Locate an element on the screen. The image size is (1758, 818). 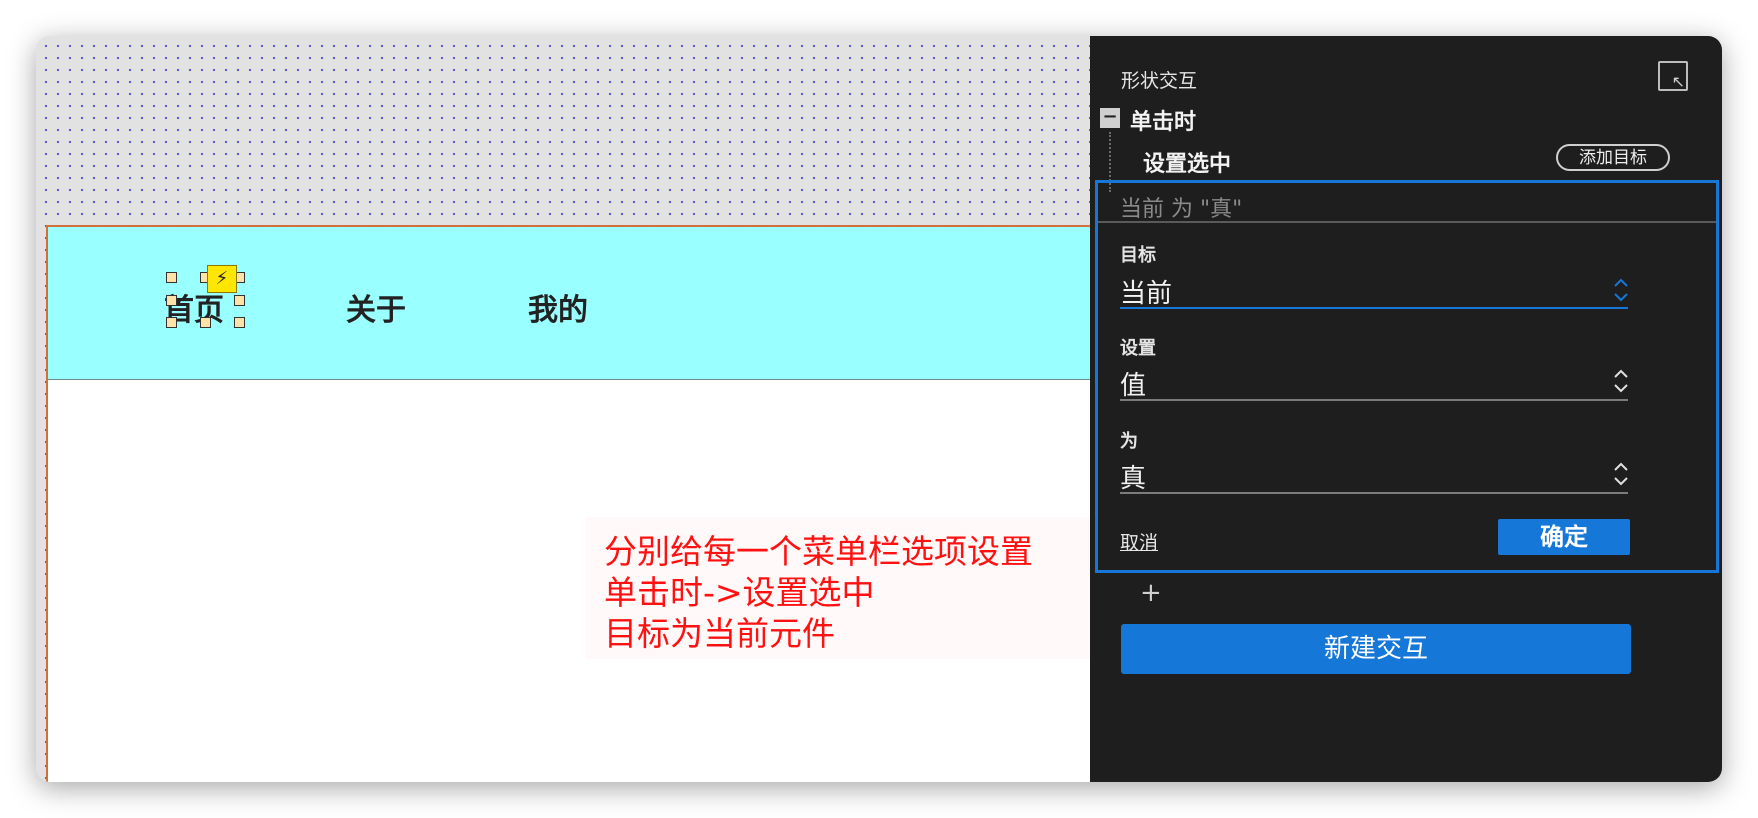
to-label: 为 is located at coordinates (1129, 441).